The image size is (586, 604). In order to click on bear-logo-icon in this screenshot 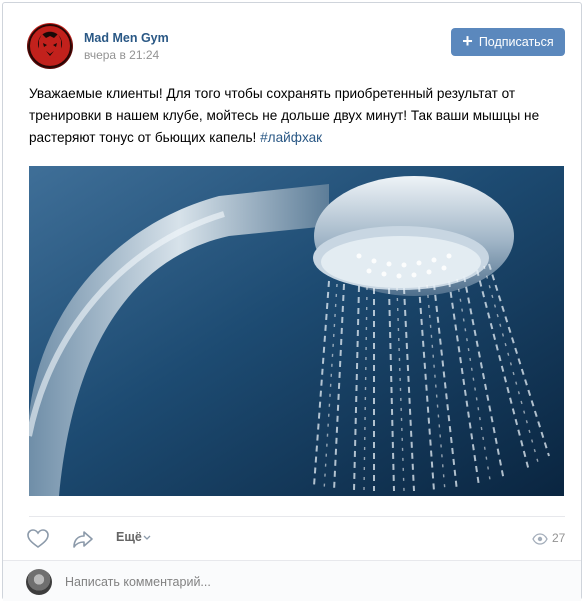, I will do `click(50, 46)`.